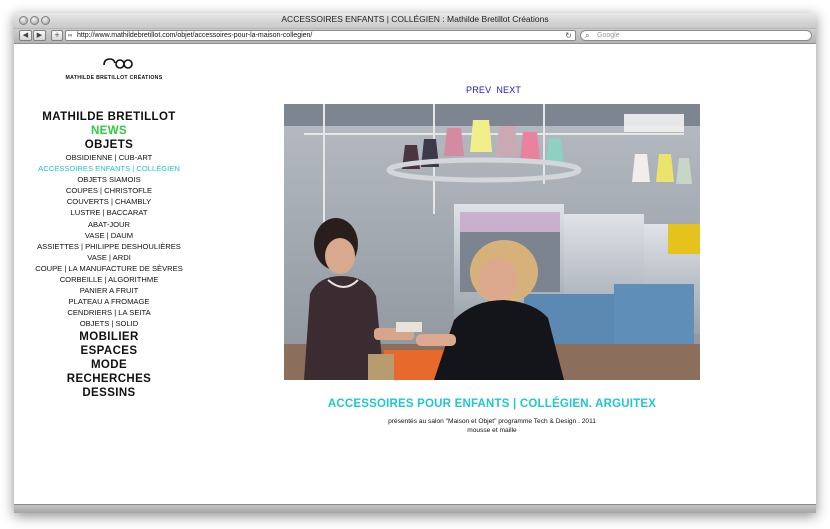  I want to click on nav-objets-item: CORBEILLE | ALGORITHME, so click(109, 279).